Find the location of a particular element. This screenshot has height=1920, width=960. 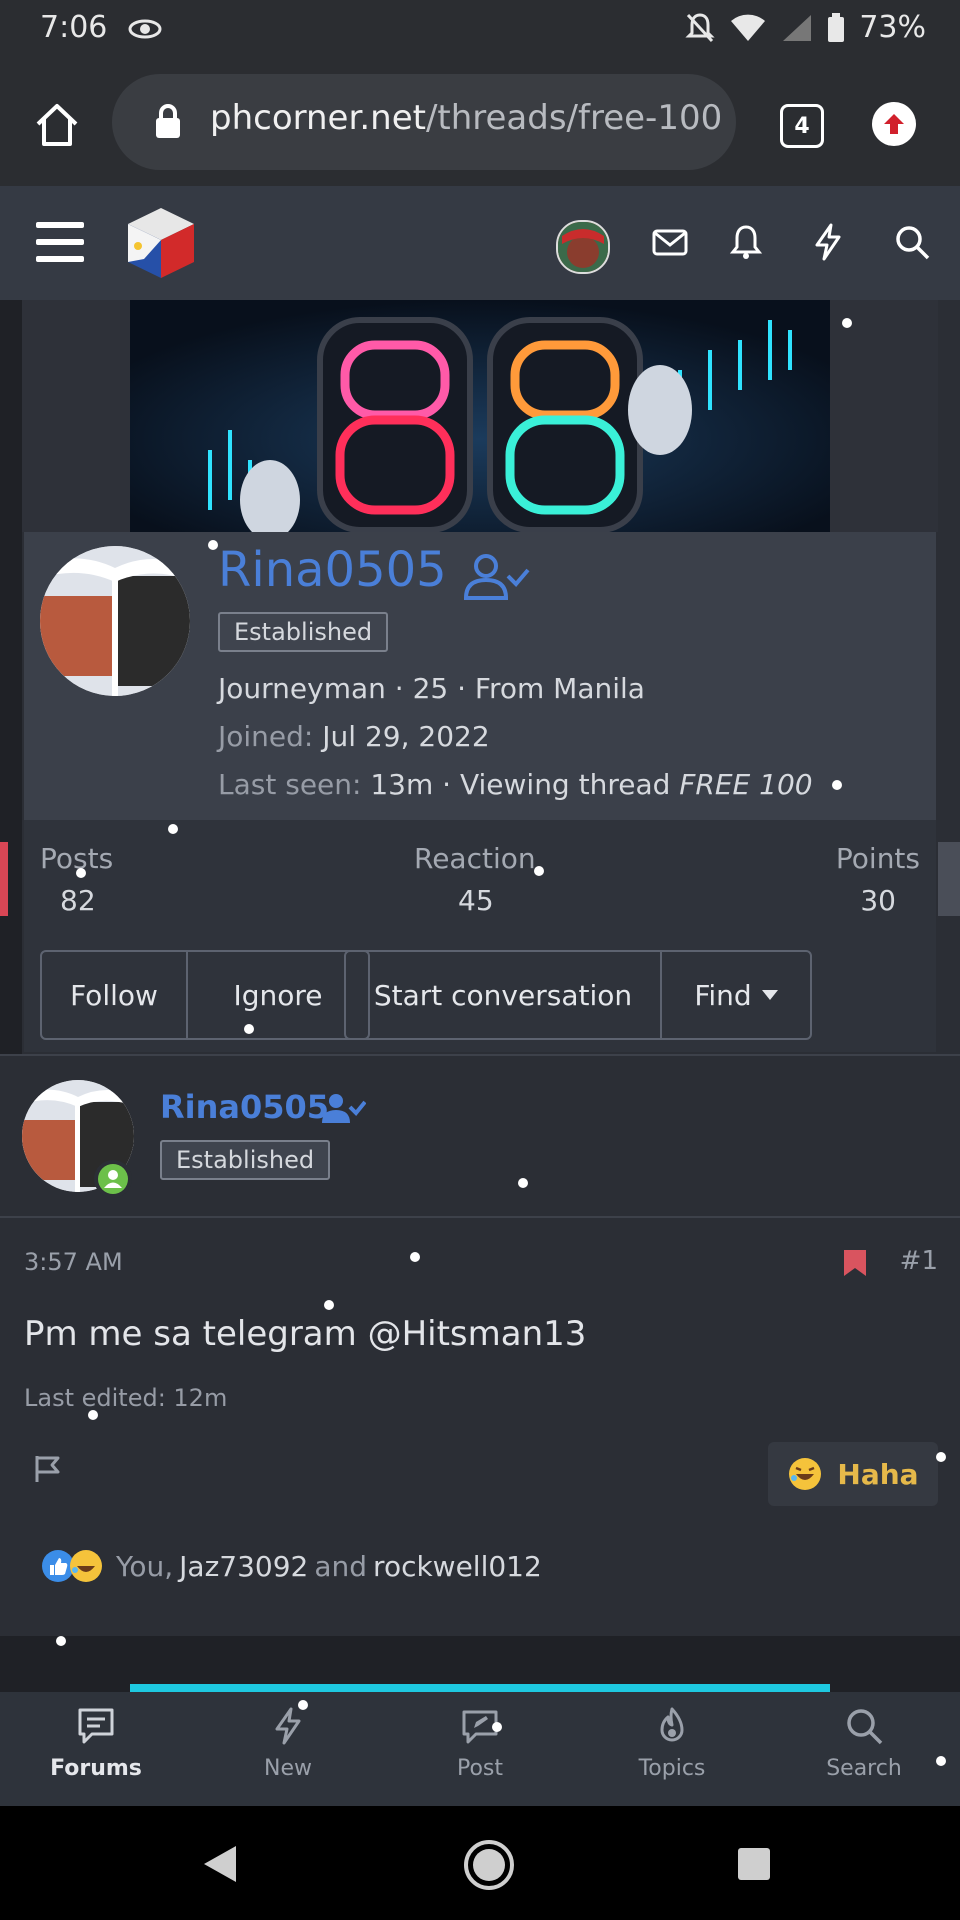

url-text: phcorner.net/threads/free-100 is located at coordinates (466, 118).